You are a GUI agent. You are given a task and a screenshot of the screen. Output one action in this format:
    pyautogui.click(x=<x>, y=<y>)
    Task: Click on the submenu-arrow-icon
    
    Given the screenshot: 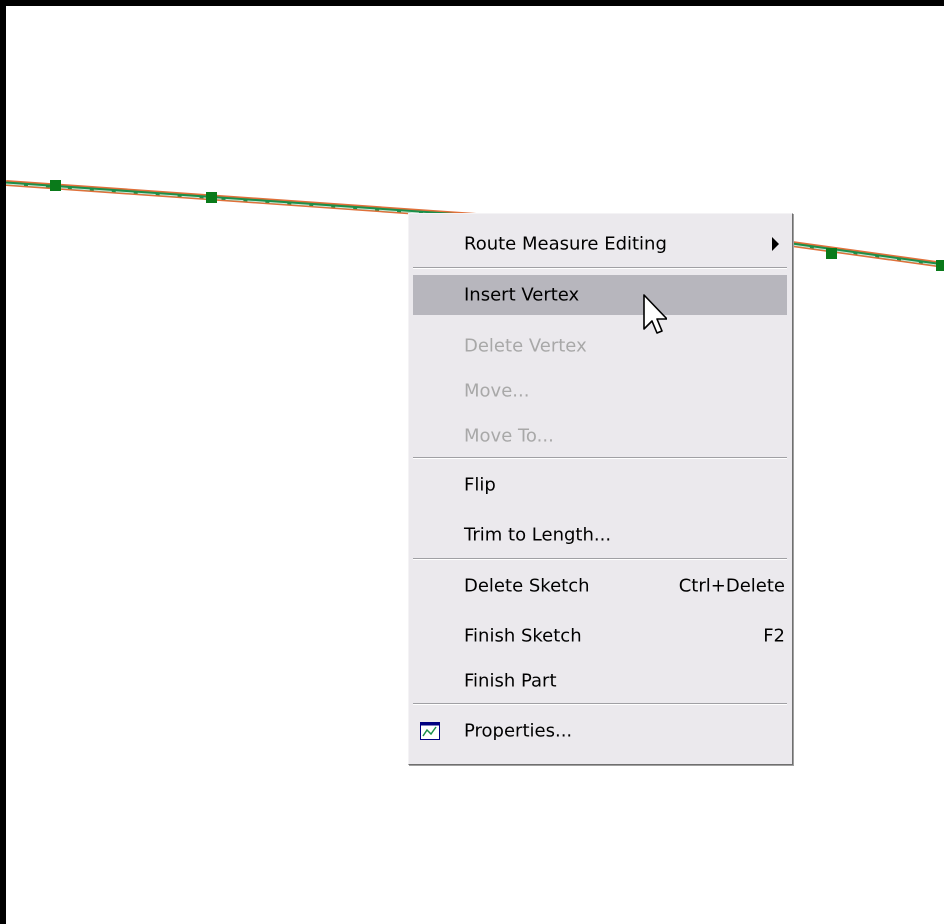 What is the action you would take?
    pyautogui.click(x=775, y=244)
    